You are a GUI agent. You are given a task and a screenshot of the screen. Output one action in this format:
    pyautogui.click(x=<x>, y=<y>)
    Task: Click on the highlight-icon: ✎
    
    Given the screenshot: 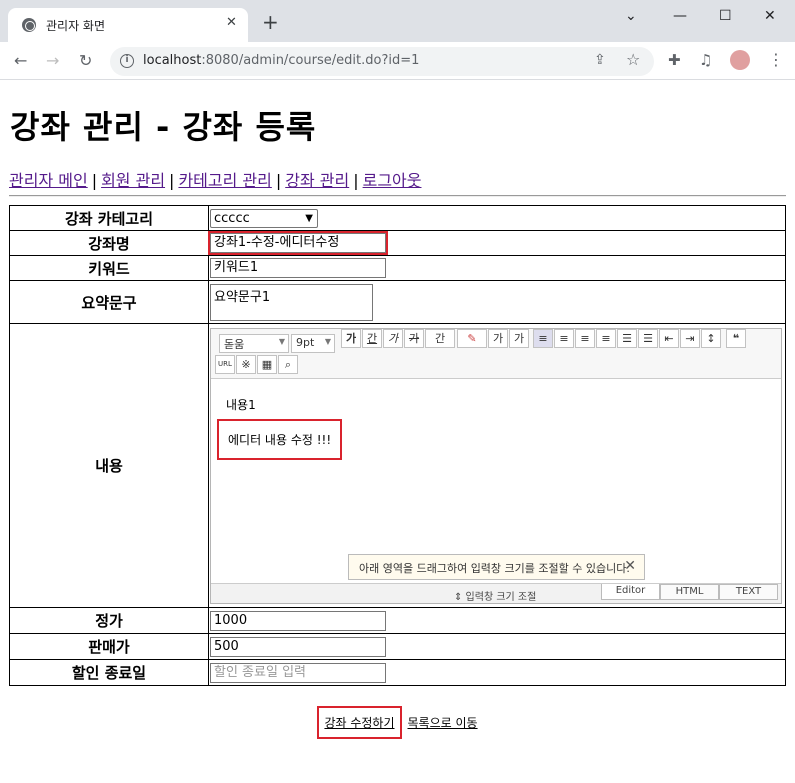 What is the action you would take?
    pyautogui.click(x=472, y=338)
    